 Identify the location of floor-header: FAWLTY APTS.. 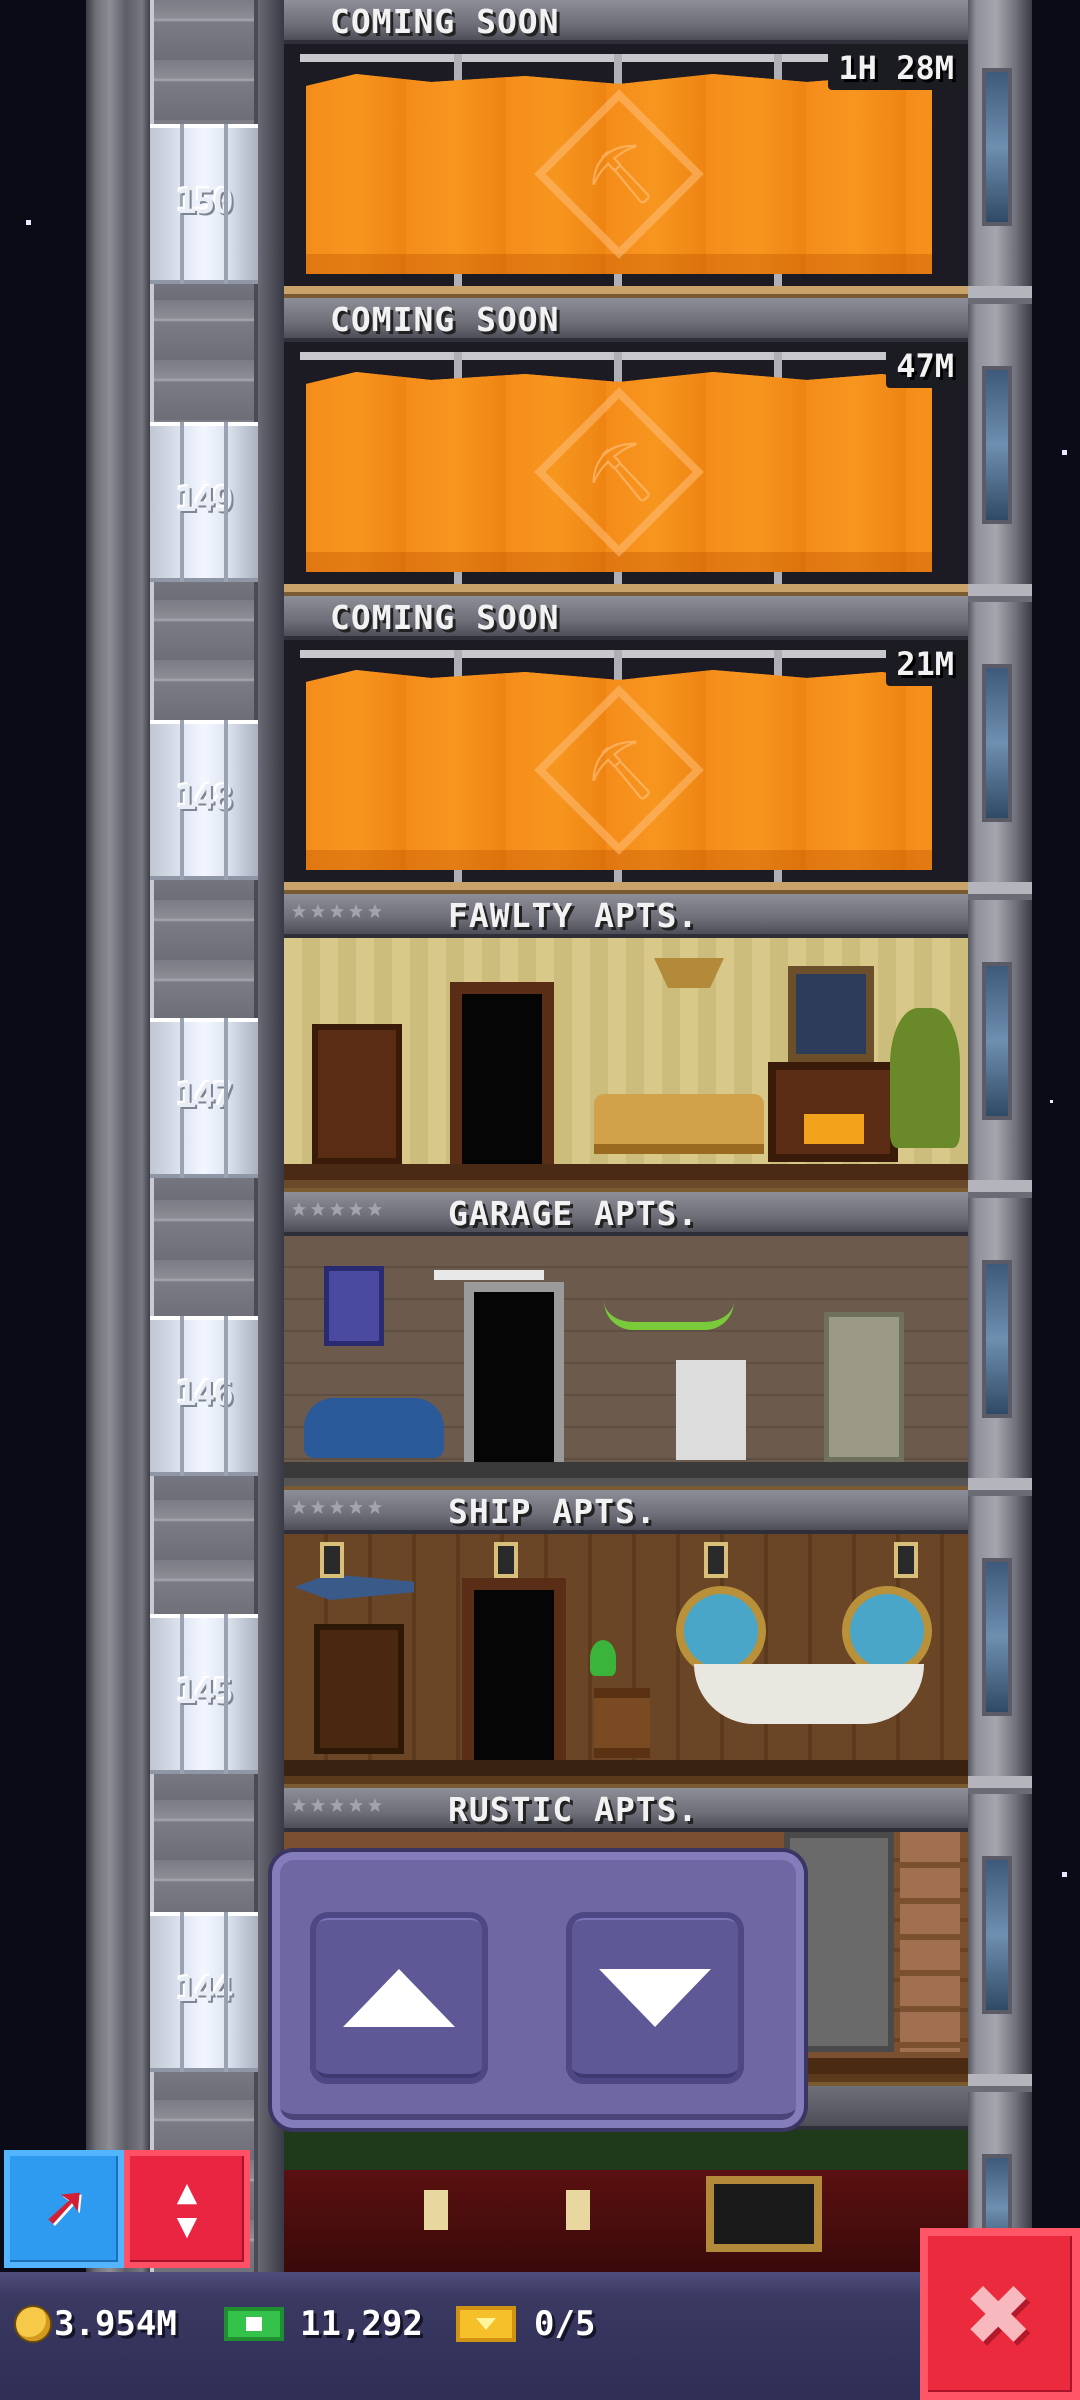
(626, 916).